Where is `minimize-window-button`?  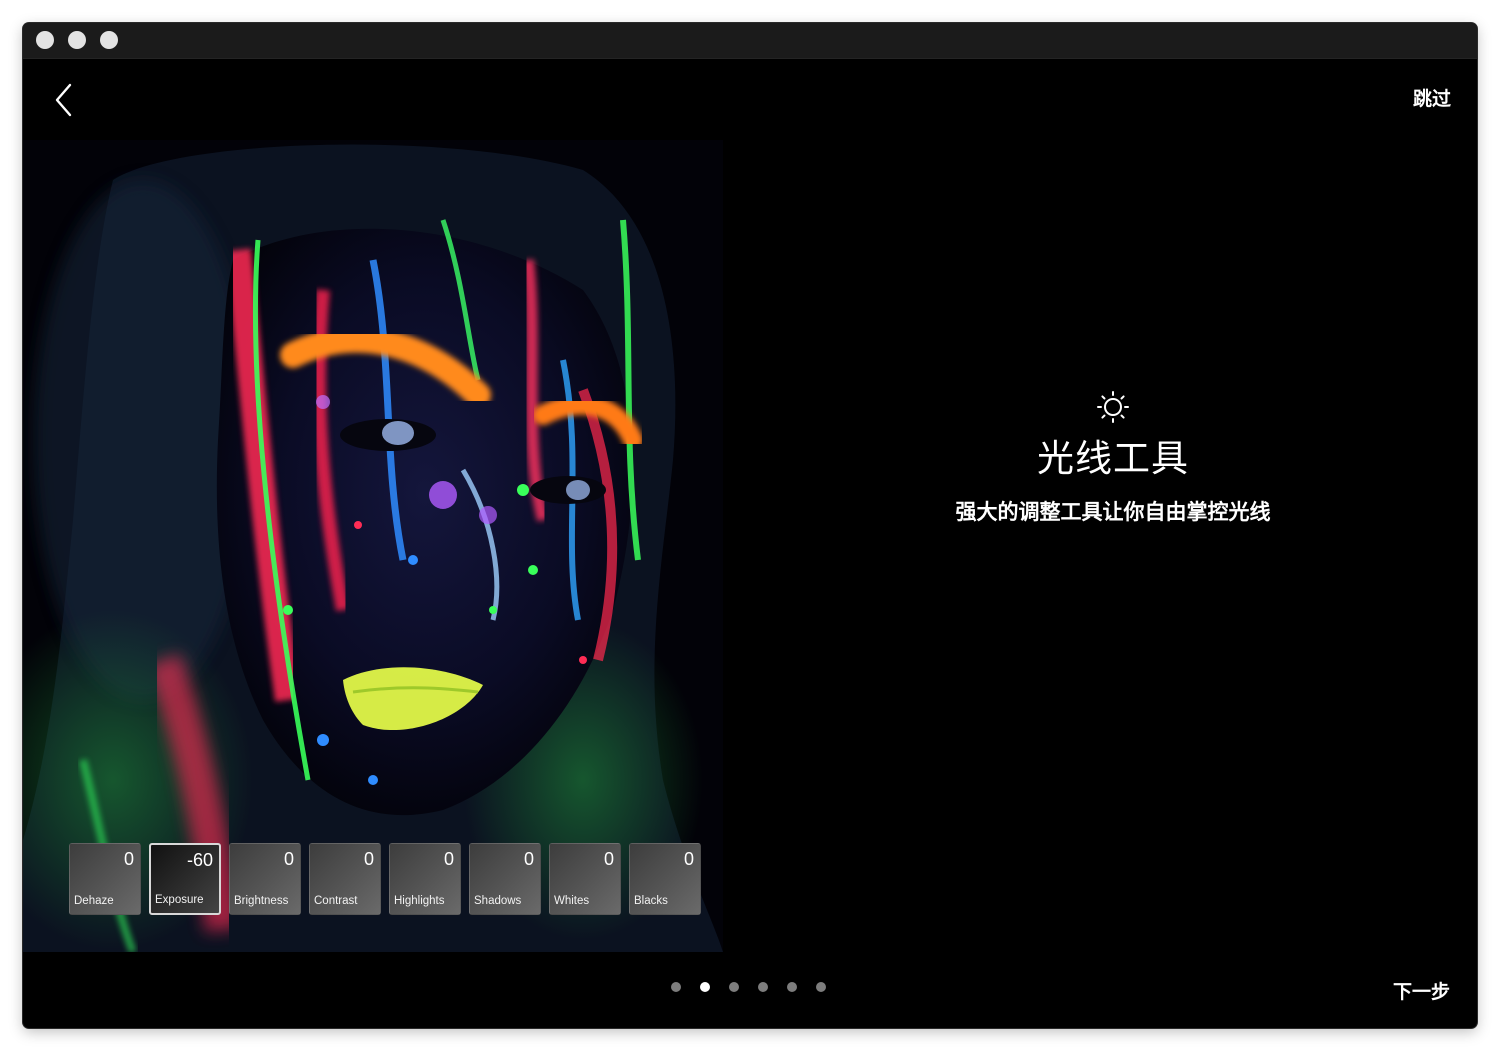
minimize-window-button is located at coordinates (77, 40).